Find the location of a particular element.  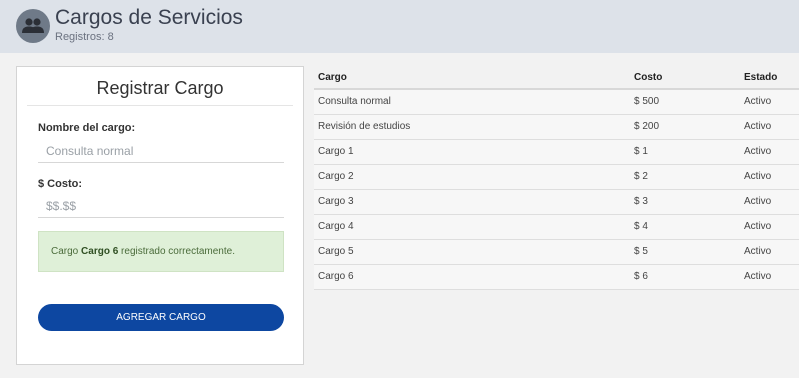

alert-item-name: Cargo 6 is located at coordinates (100, 251).